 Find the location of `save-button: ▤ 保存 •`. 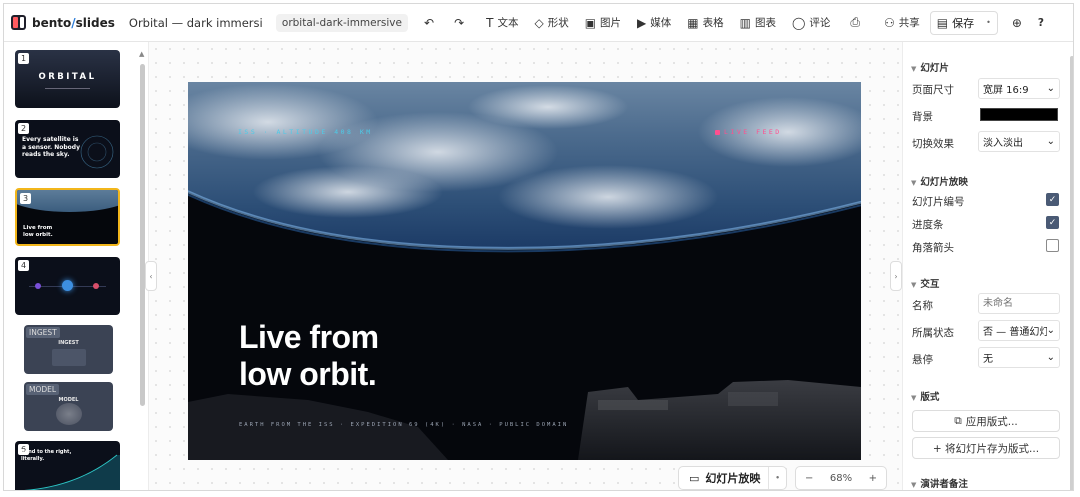

save-button: ▤ 保存 • is located at coordinates (963, 22).